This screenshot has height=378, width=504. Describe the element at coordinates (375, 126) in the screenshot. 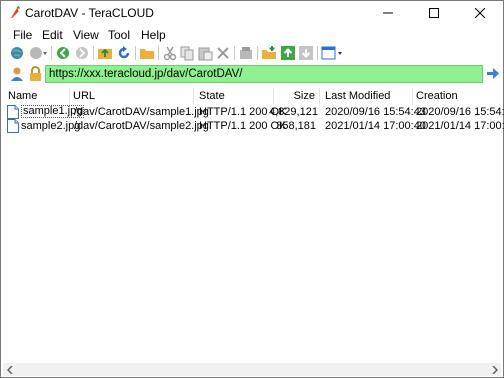

I see `file-modified: 2021/01/14 17:00:40` at that location.